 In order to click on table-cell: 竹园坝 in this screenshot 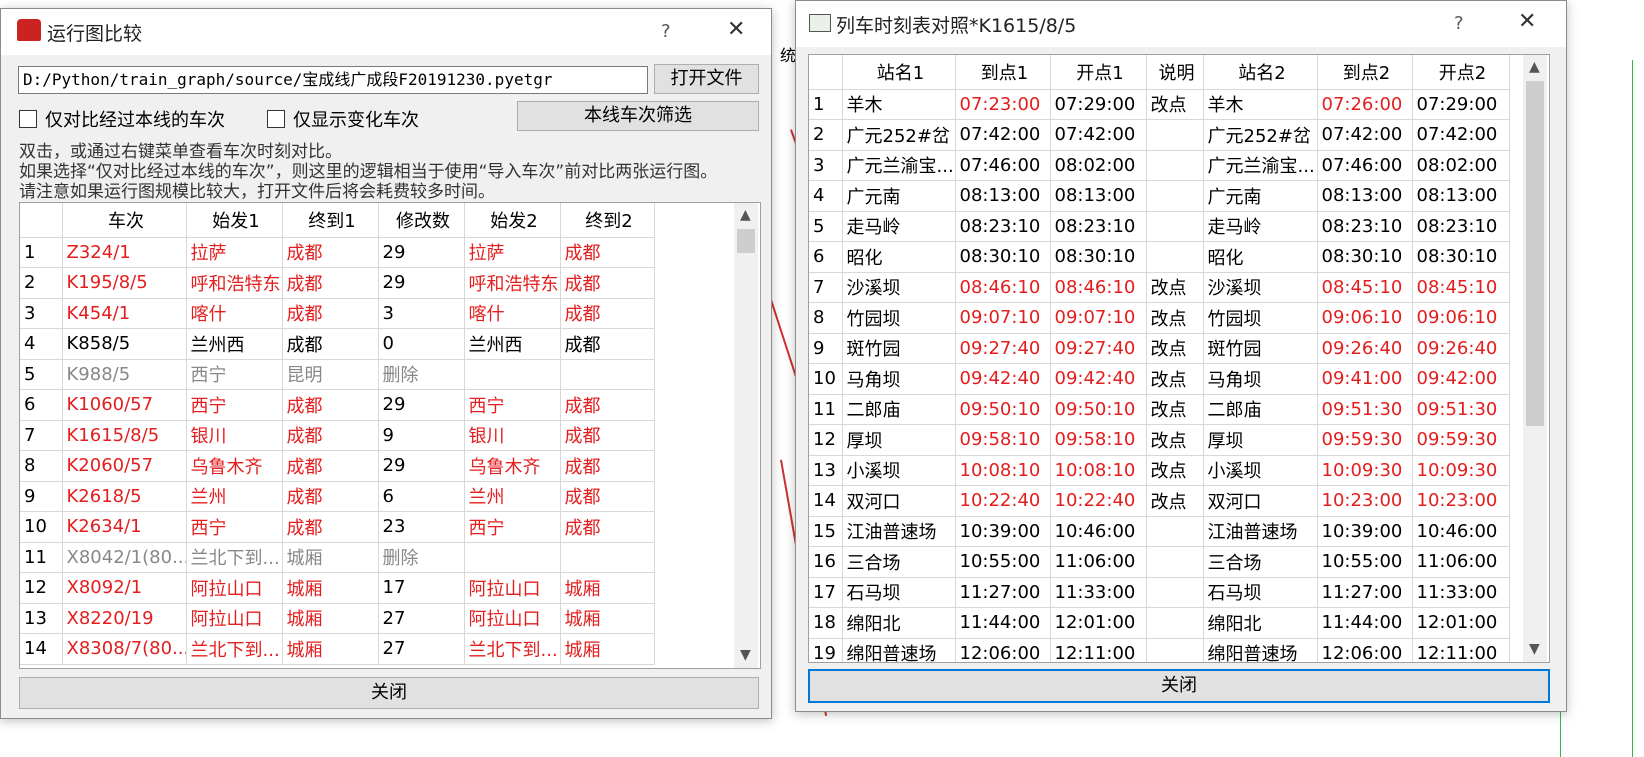, I will do `click(899, 318)`.